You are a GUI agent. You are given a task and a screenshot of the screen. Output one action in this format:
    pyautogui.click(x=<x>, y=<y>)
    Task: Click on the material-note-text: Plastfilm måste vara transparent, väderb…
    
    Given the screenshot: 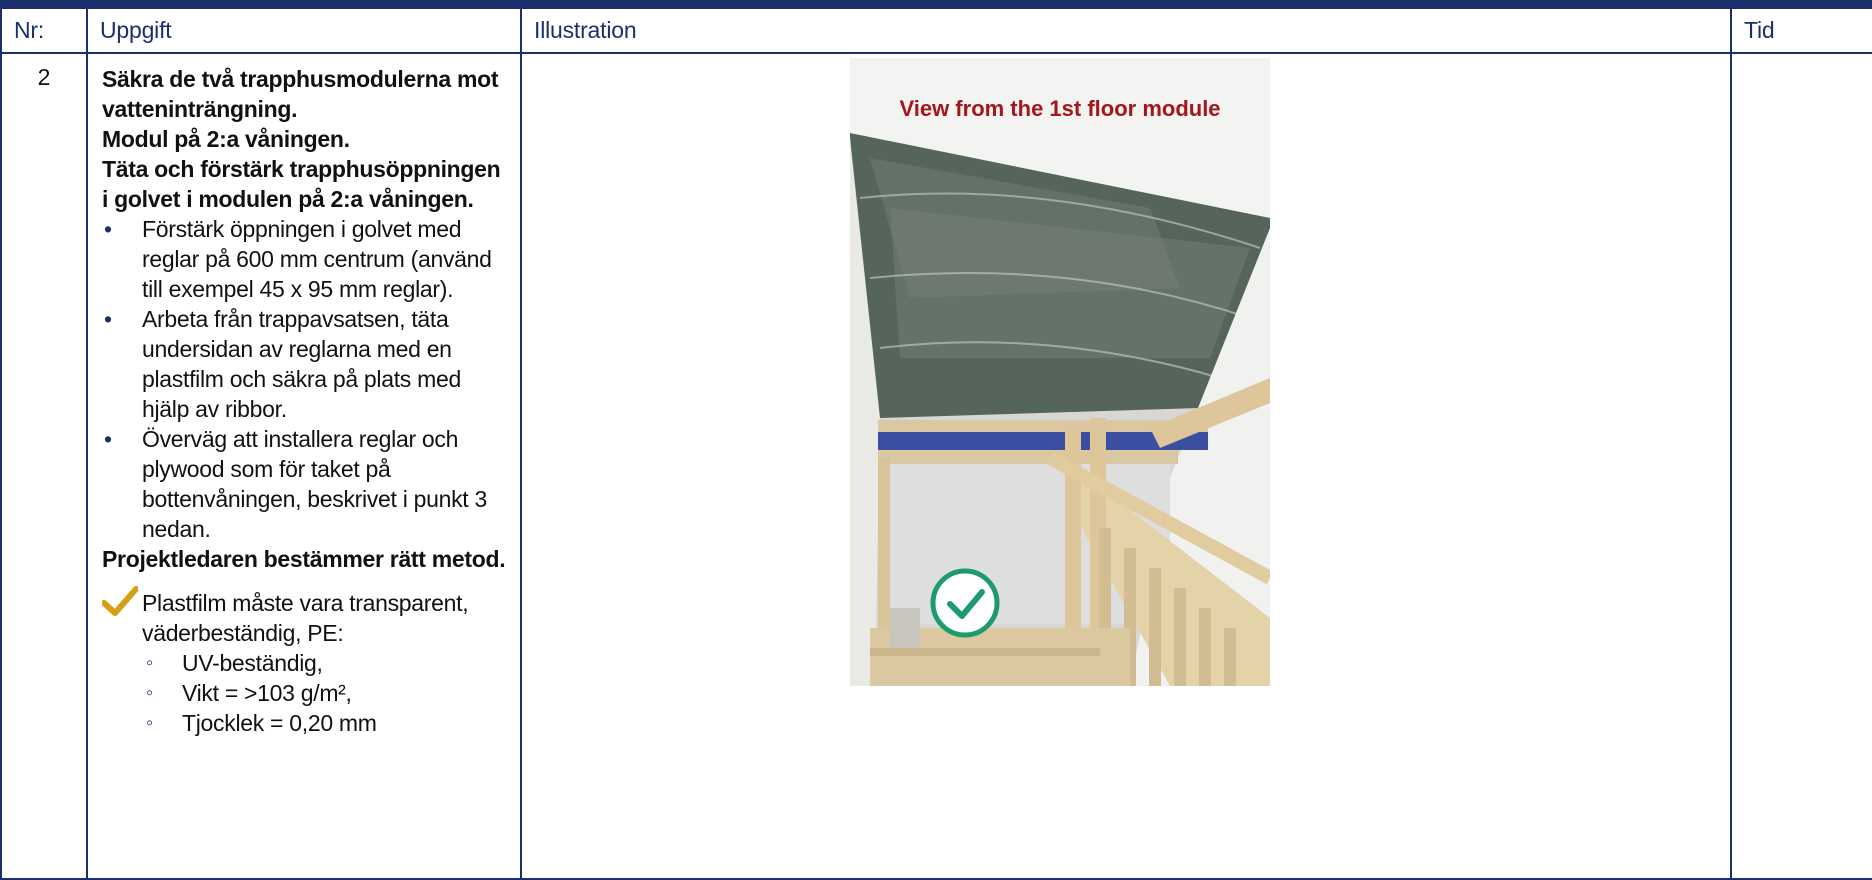 What is the action you would take?
    pyautogui.click(x=305, y=618)
    